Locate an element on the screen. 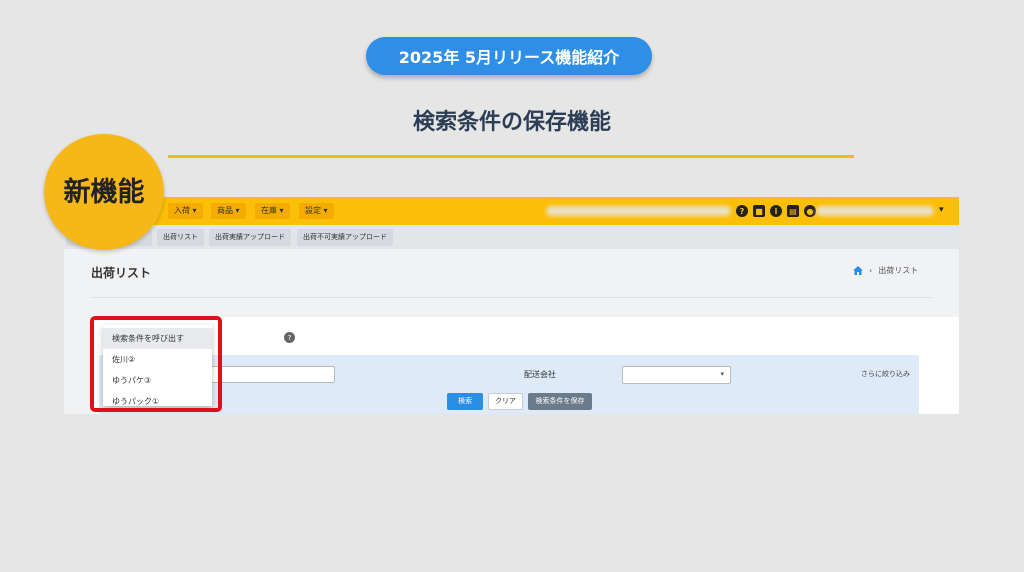 This screenshot has height=572, width=1024. blurred-store-name is located at coordinates (638, 211).